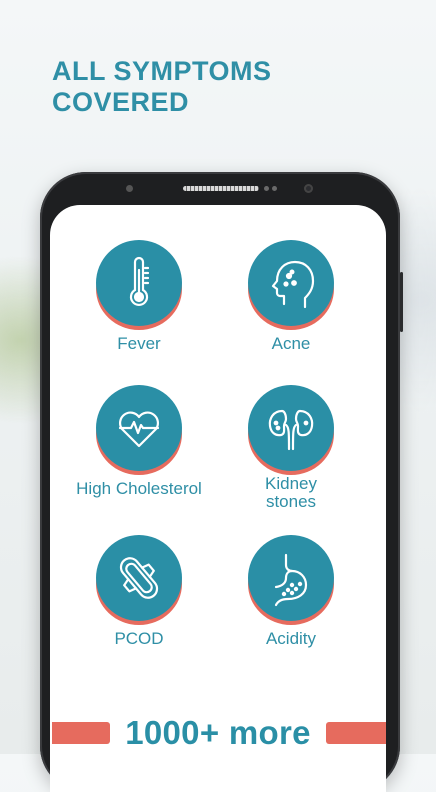  I want to click on symptom-item-acidity: Acidity, so click(291, 591).